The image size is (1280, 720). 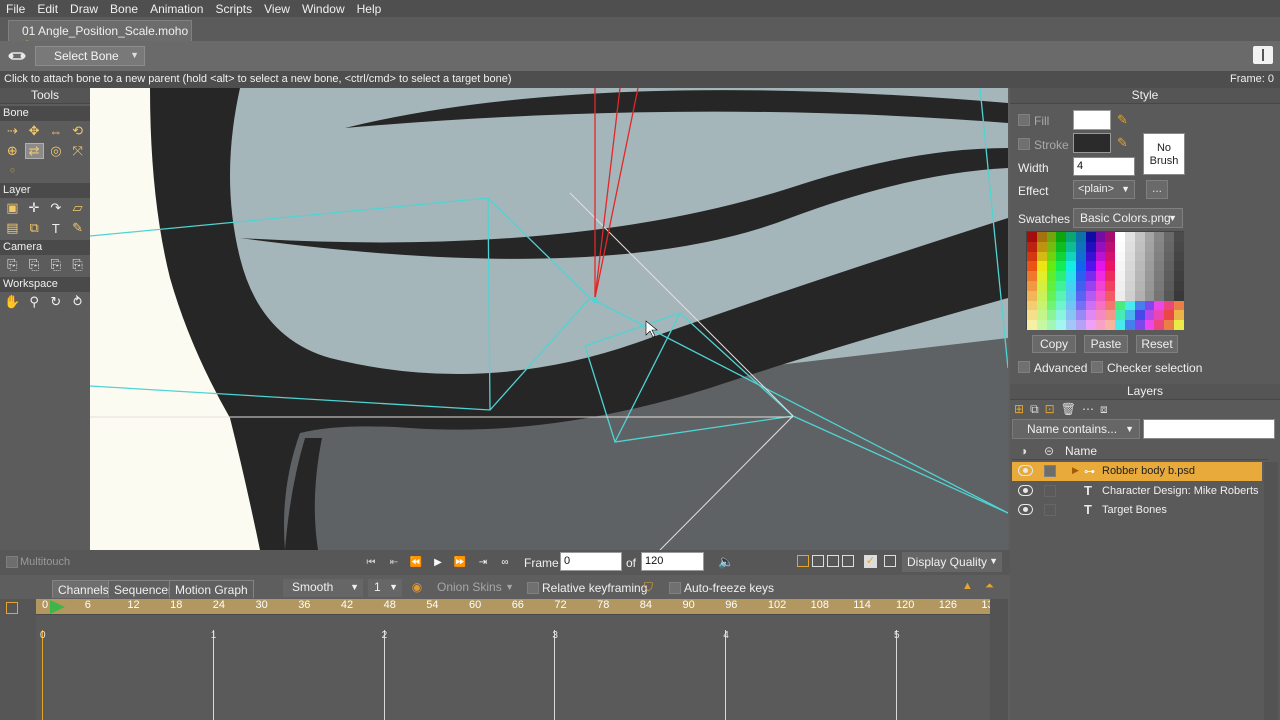 I want to click on layer-settings-icon: ⧈, so click(x=1104, y=409).